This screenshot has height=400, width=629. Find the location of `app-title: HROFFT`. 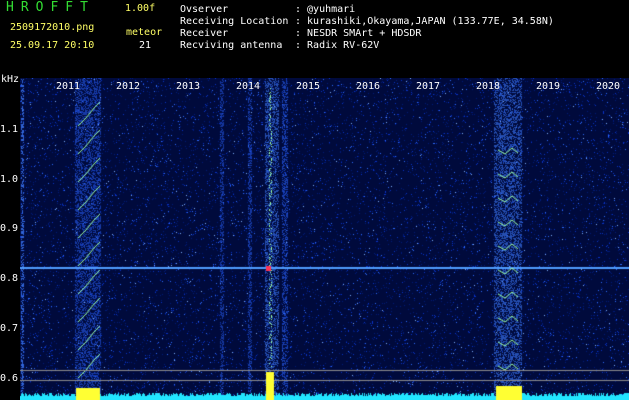

app-title: HROFFT is located at coordinates (50, 7).